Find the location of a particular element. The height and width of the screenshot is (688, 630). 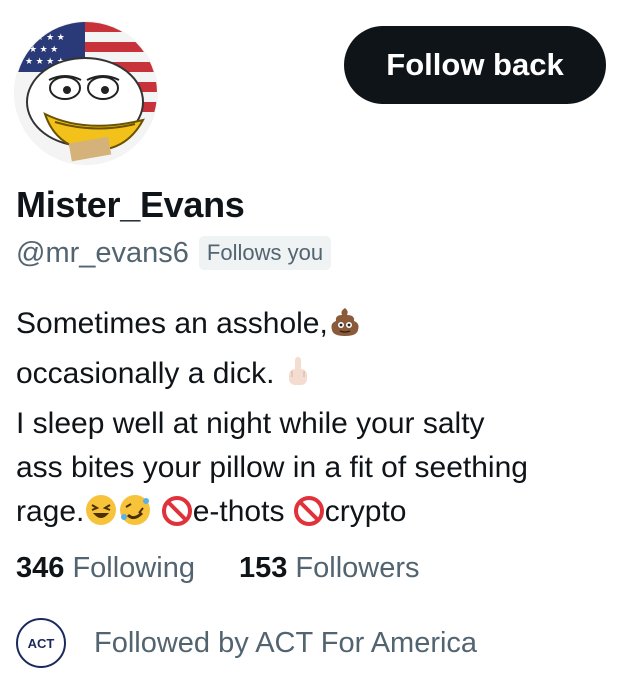

bio-line-1: Sometimes an asshole, is located at coordinates (316, 327).